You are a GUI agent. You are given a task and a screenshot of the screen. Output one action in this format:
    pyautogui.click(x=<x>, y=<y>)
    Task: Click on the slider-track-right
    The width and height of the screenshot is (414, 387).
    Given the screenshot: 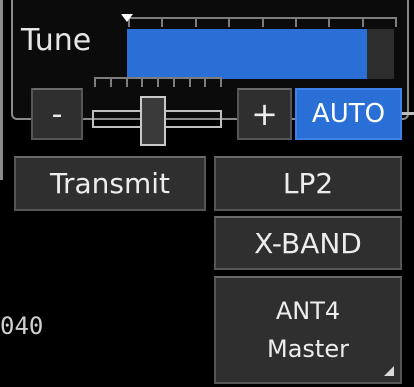 What is the action you would take?
    pyautogui.click(x=194, y=119)
    